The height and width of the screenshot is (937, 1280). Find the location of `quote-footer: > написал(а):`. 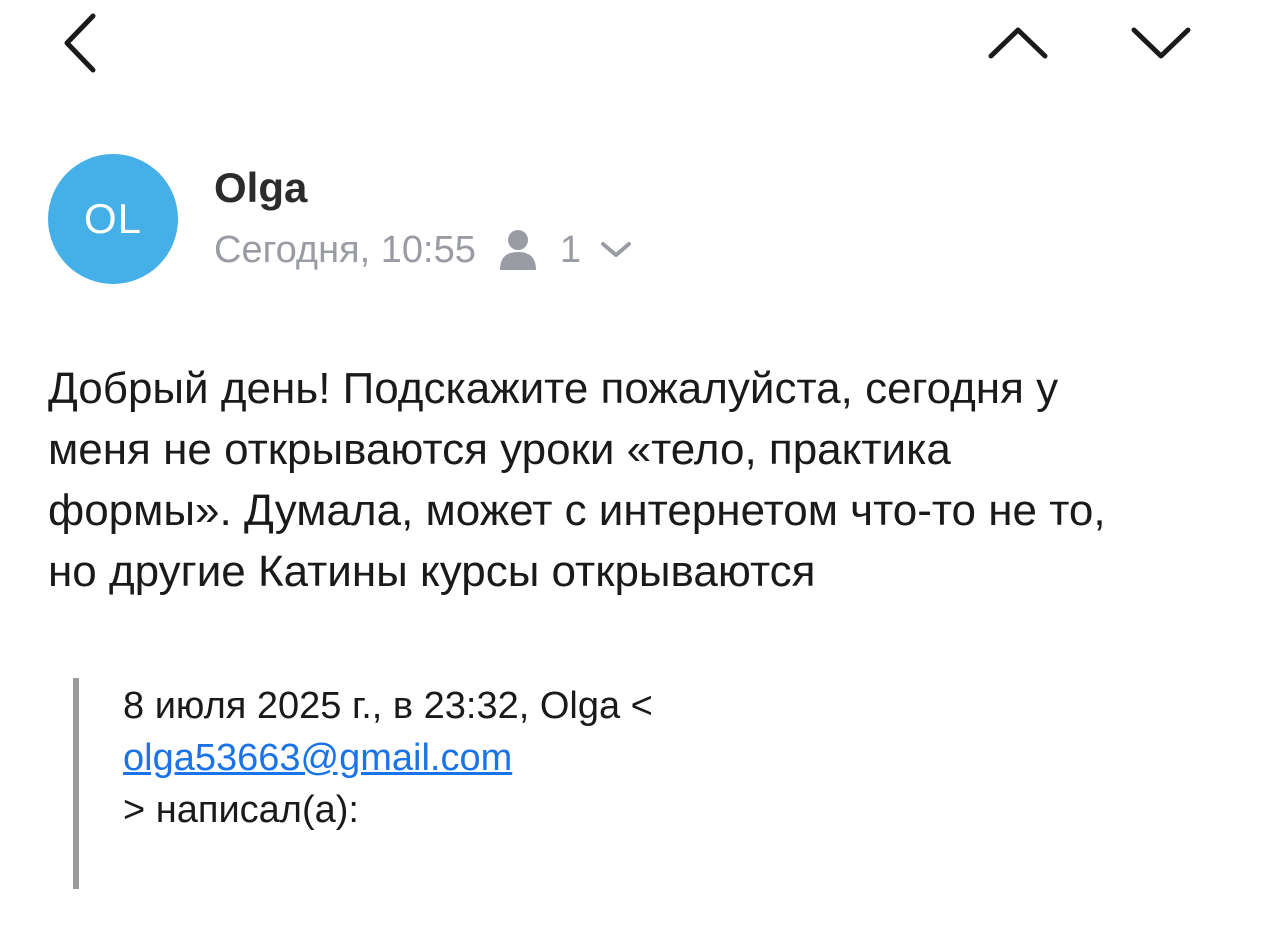

quote-footer: > написал(а): is located at coordinates (241, 810).